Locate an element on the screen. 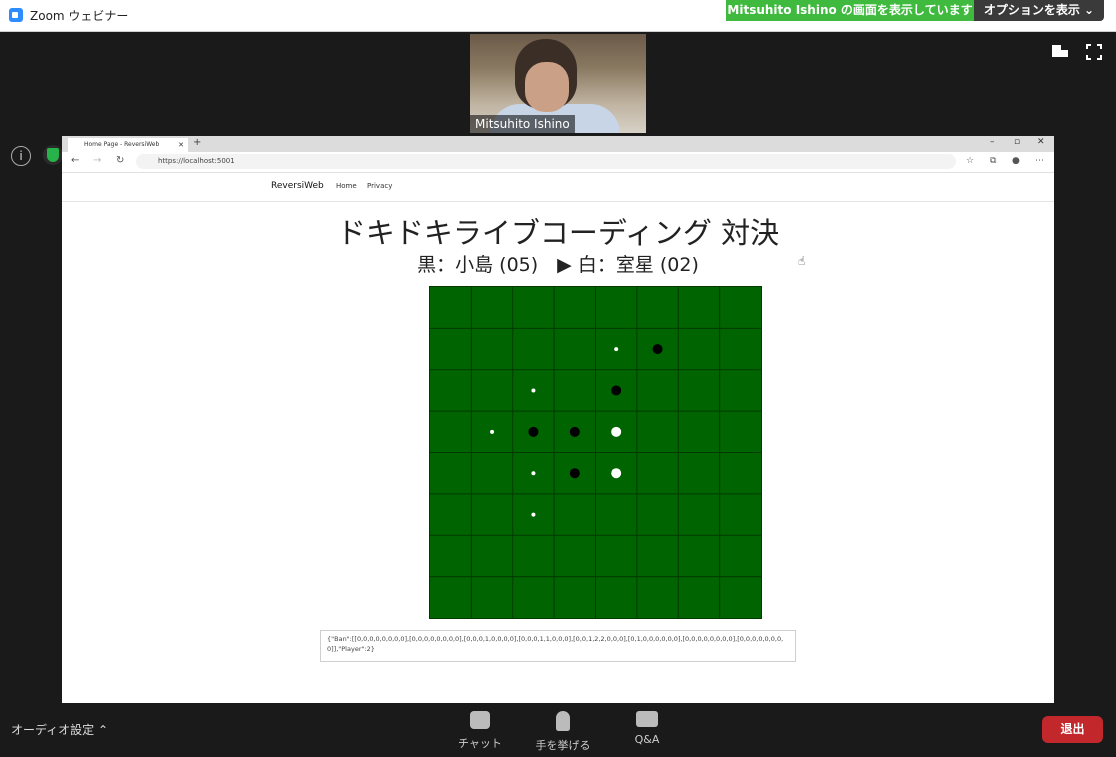 This screenshot has height=757, width=1116. browser-addressbar: ← → ↻ https://localhost:5001 ☆ ⧉ ● ⋯ is located at coordinates (558, 162).